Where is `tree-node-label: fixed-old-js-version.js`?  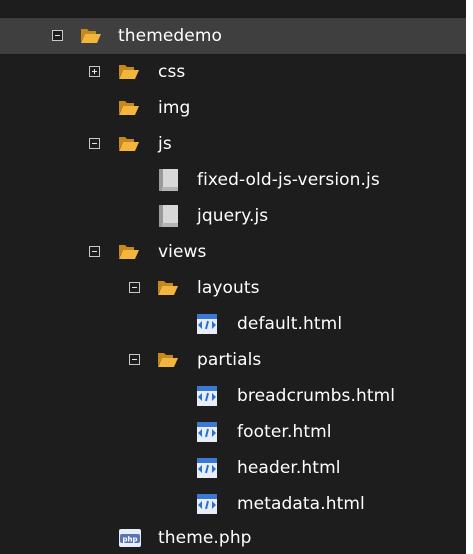 tree-node-label: fixed-old-js-version.js is located at coordinates (288, 180).